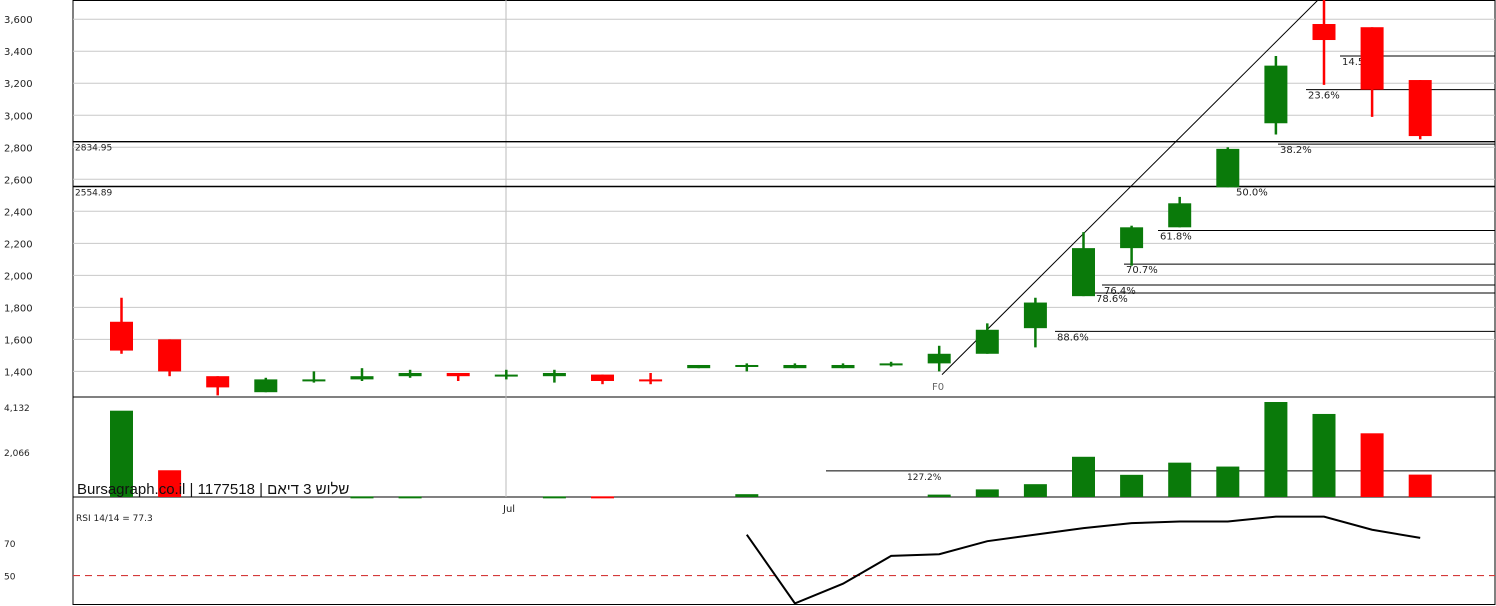  Describe the element at coordinates (17, 409) in the screenshot. I see `volume-tick-label: 4,132` at that location.